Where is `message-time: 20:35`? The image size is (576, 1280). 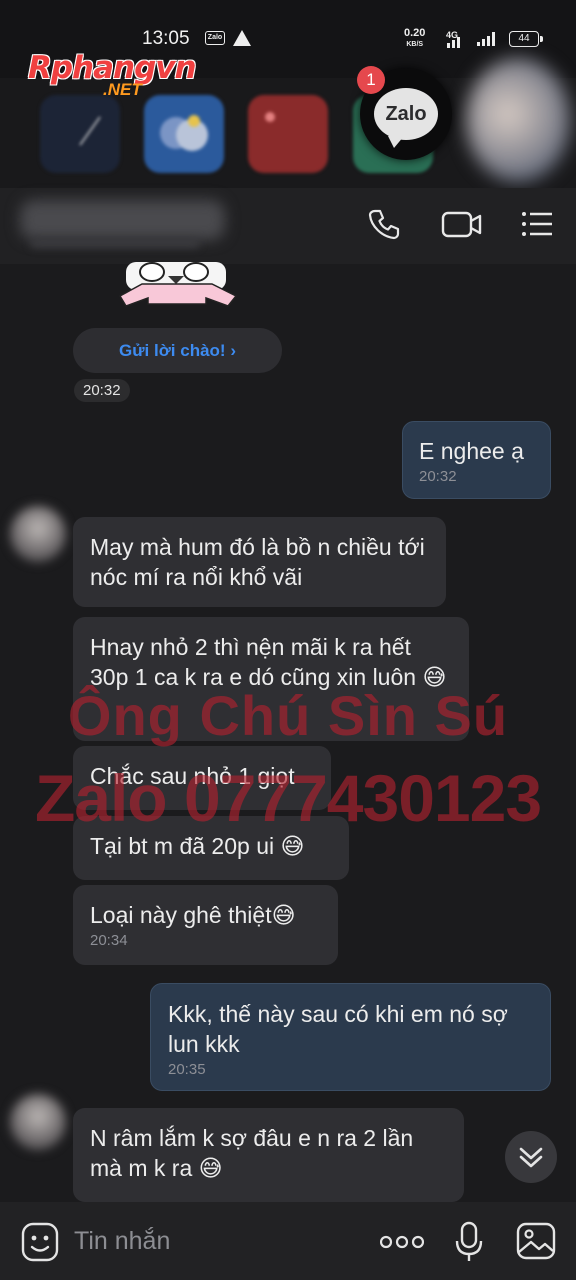
message-time: 20:35 is located at coordinates (187, 1069).